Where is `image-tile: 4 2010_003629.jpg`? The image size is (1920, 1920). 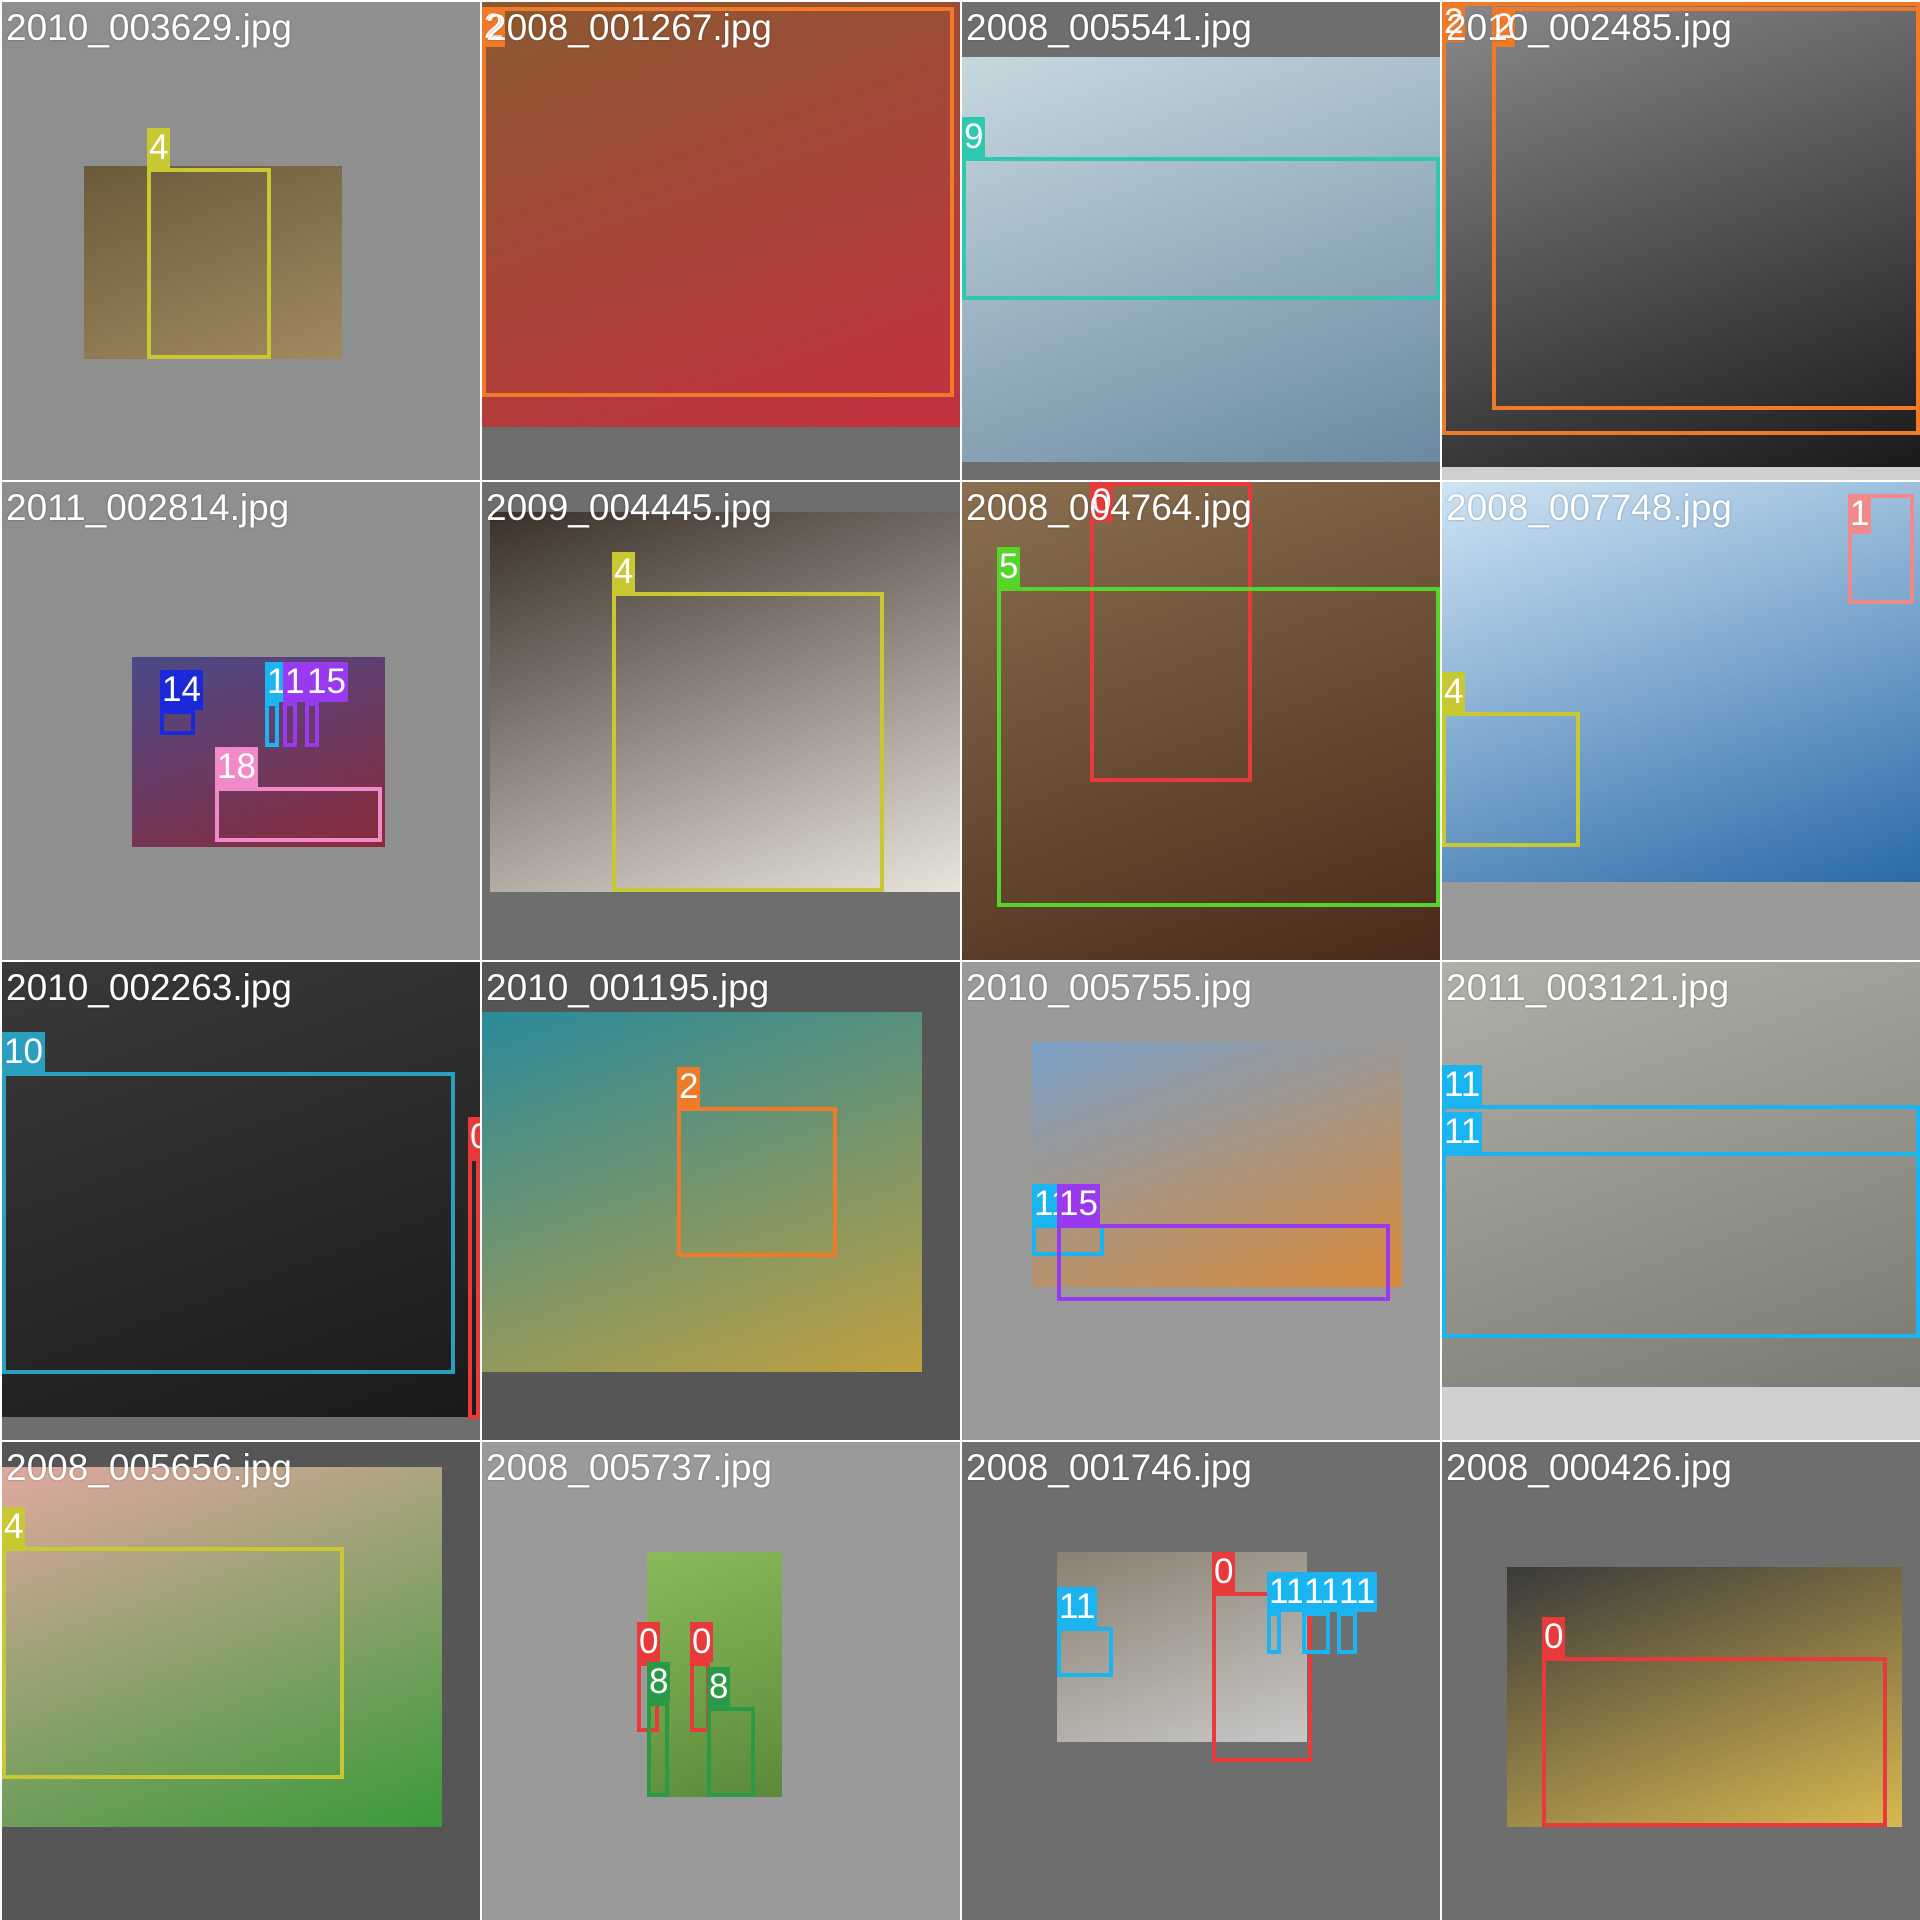
image-tile: 4 2010_003629.jpg is located at coordinates (241, 241).